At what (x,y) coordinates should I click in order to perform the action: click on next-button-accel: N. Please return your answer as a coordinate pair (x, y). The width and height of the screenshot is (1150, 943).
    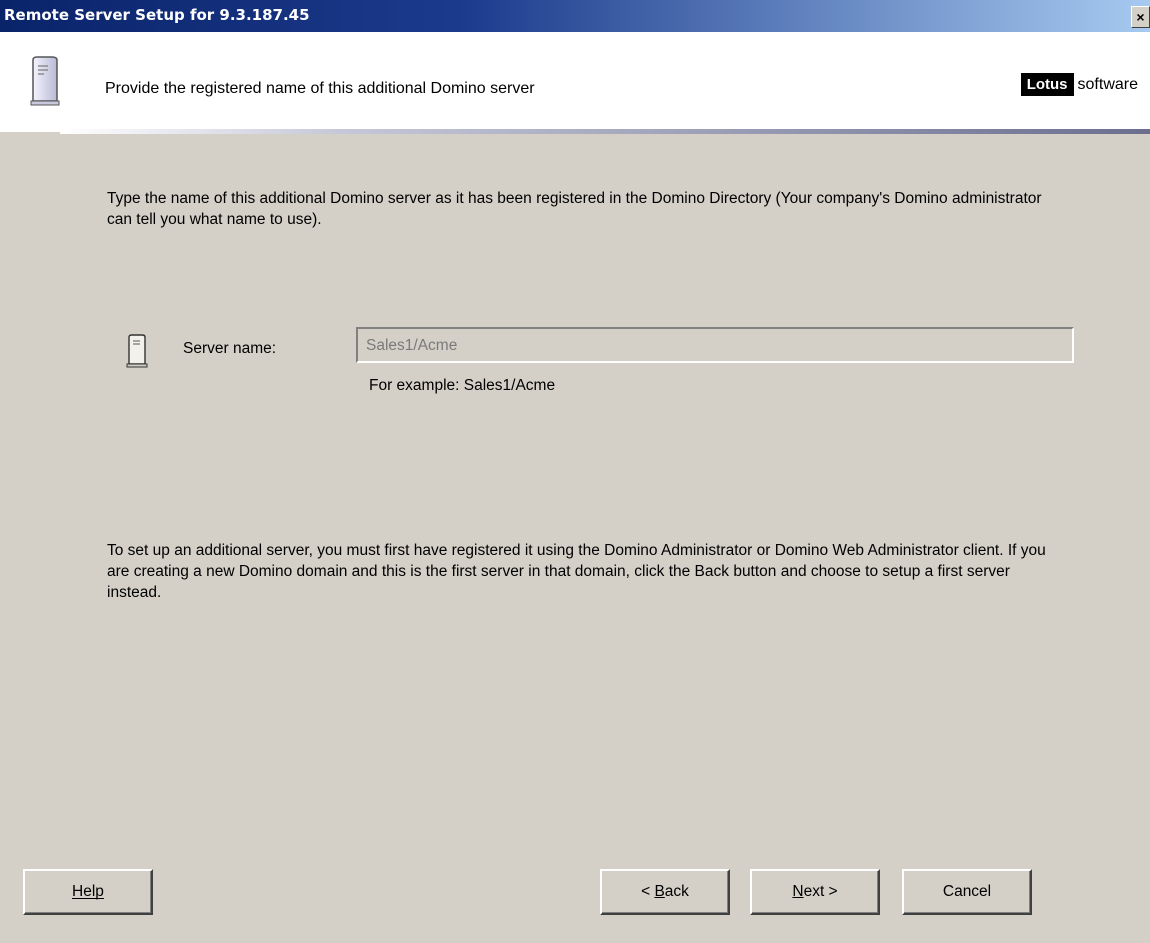
    Looking at the image, I should click on (798, 891).